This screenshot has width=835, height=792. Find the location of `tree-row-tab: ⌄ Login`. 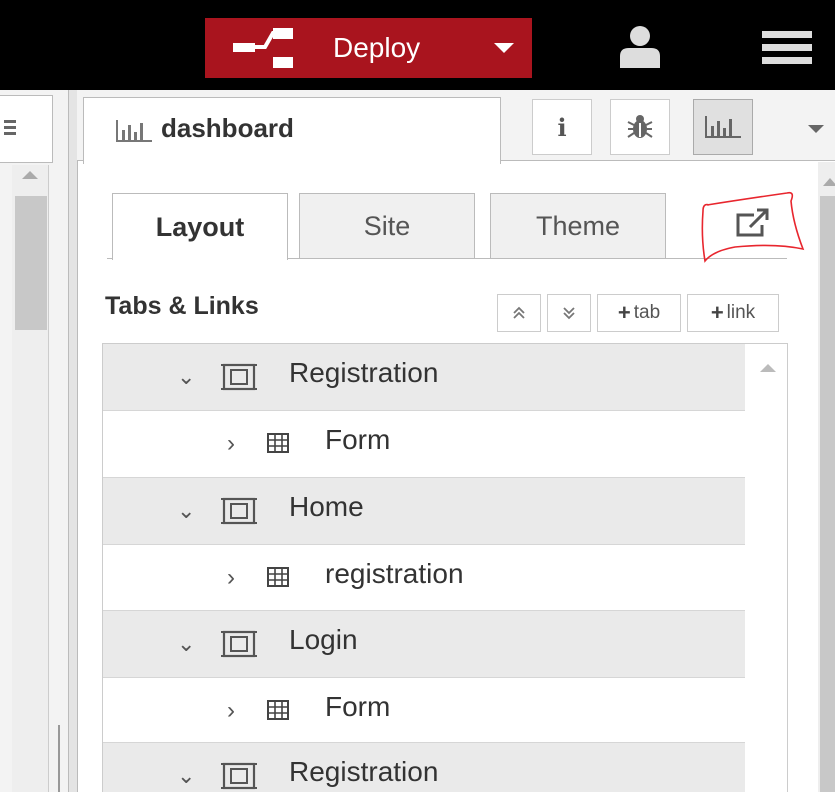

tree-row-tab: ⌄ Login is located at coordinates (424, 644).